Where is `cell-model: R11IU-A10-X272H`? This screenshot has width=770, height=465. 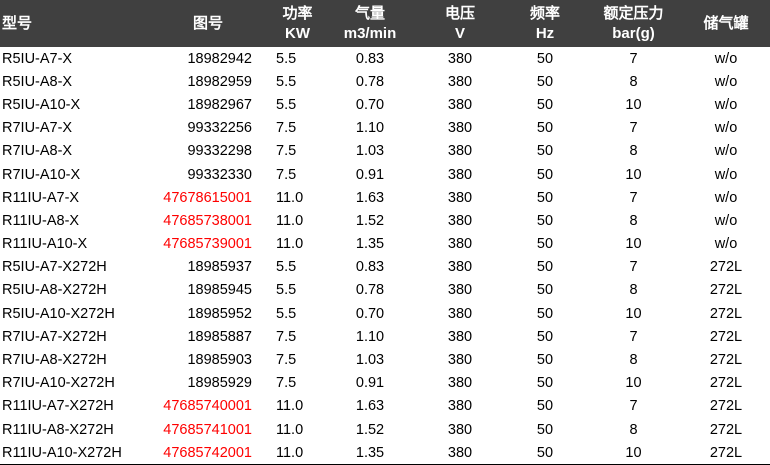 cell-model: R11IU-A10-X272H is located at coordinates (73, 453).